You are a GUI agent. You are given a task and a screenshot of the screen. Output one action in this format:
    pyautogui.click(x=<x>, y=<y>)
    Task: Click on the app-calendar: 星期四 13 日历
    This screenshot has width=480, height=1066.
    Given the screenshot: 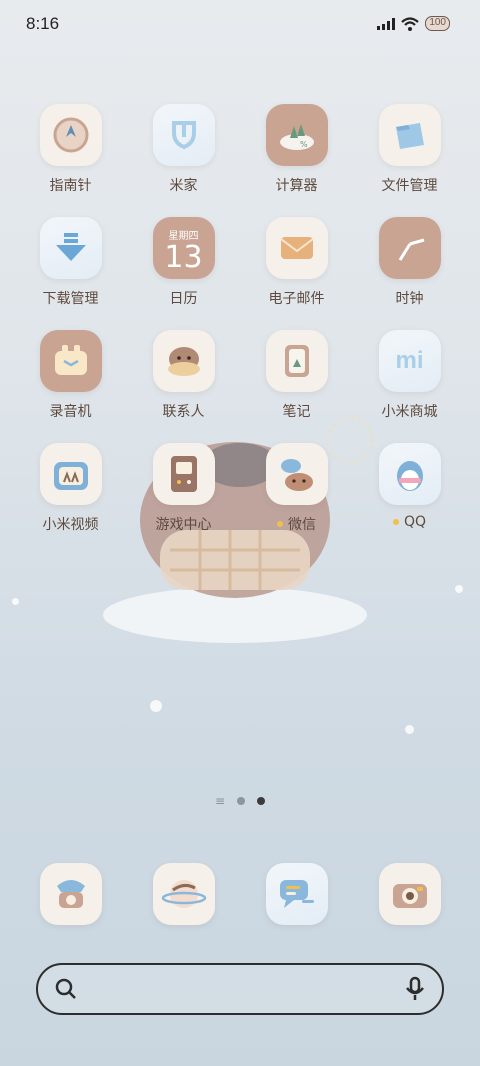 What is the action you would take?
    pyautogui.click(x=183, y=272)
    